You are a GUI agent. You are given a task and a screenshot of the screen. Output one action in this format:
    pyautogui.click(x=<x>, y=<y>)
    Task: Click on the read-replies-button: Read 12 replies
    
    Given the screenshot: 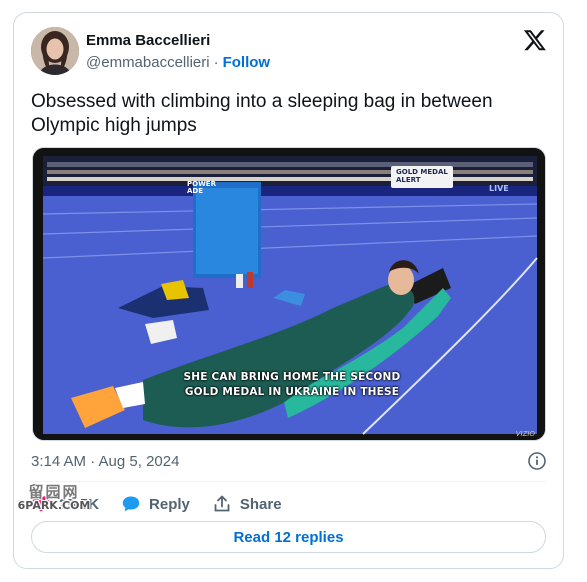 What is the action you would take?
    pyautogui.click(x=288, y=537)
    